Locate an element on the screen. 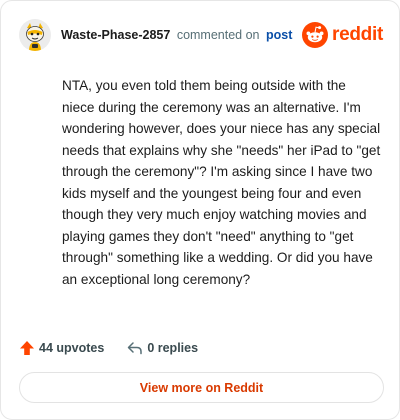 This screenshot has height=420, width=400. reddit-brand-link: reddit is located at coordinates (342, 35).